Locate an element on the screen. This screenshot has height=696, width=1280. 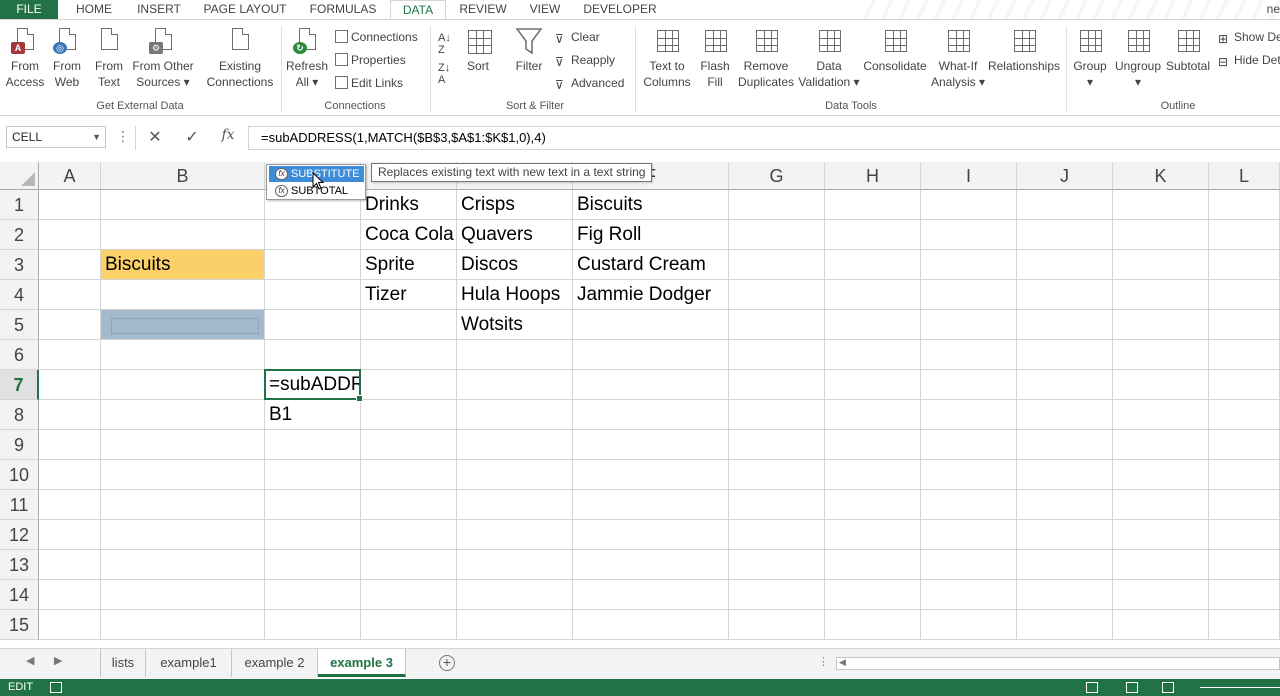
sort-az-icon: A↓ Z is located at coordinates (444, 44).